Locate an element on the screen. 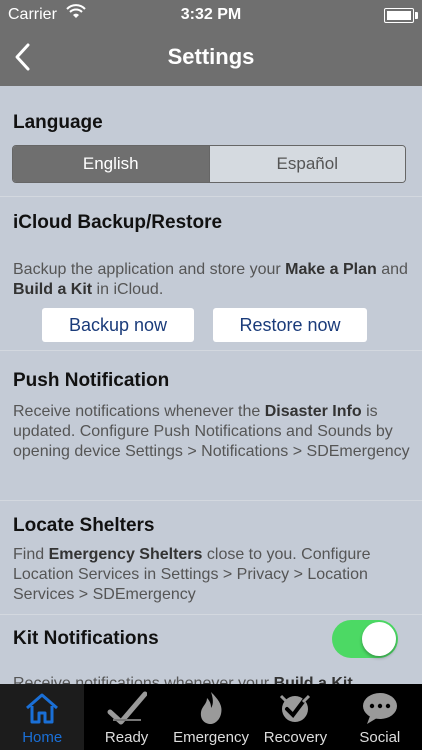  battery-icon is located at coordinates (401, 15).